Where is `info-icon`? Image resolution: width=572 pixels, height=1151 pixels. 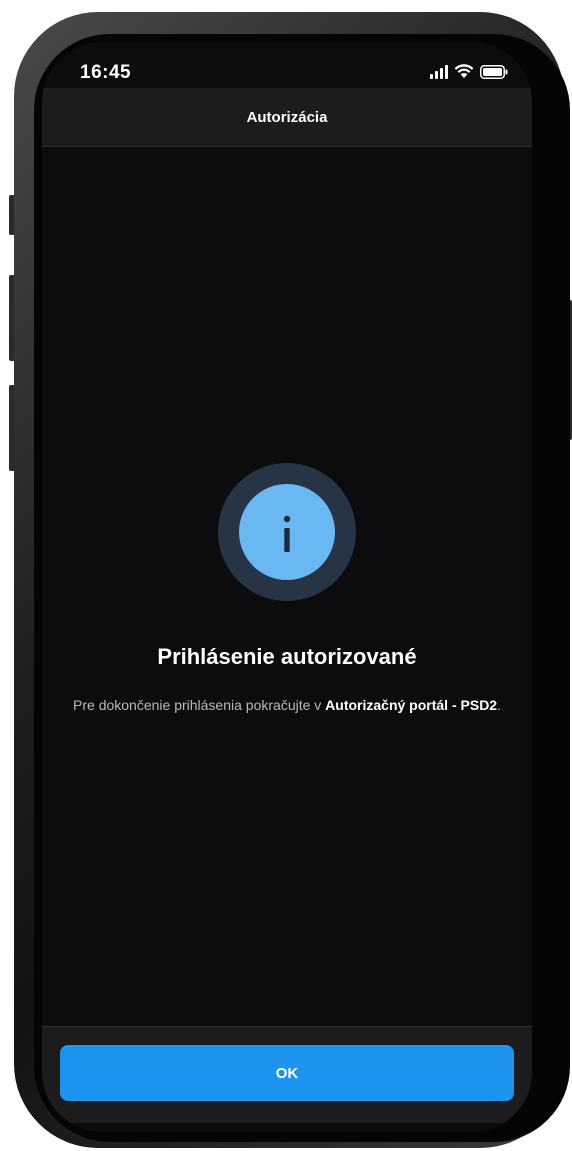 info-icon is located at coordinates (287, 532).